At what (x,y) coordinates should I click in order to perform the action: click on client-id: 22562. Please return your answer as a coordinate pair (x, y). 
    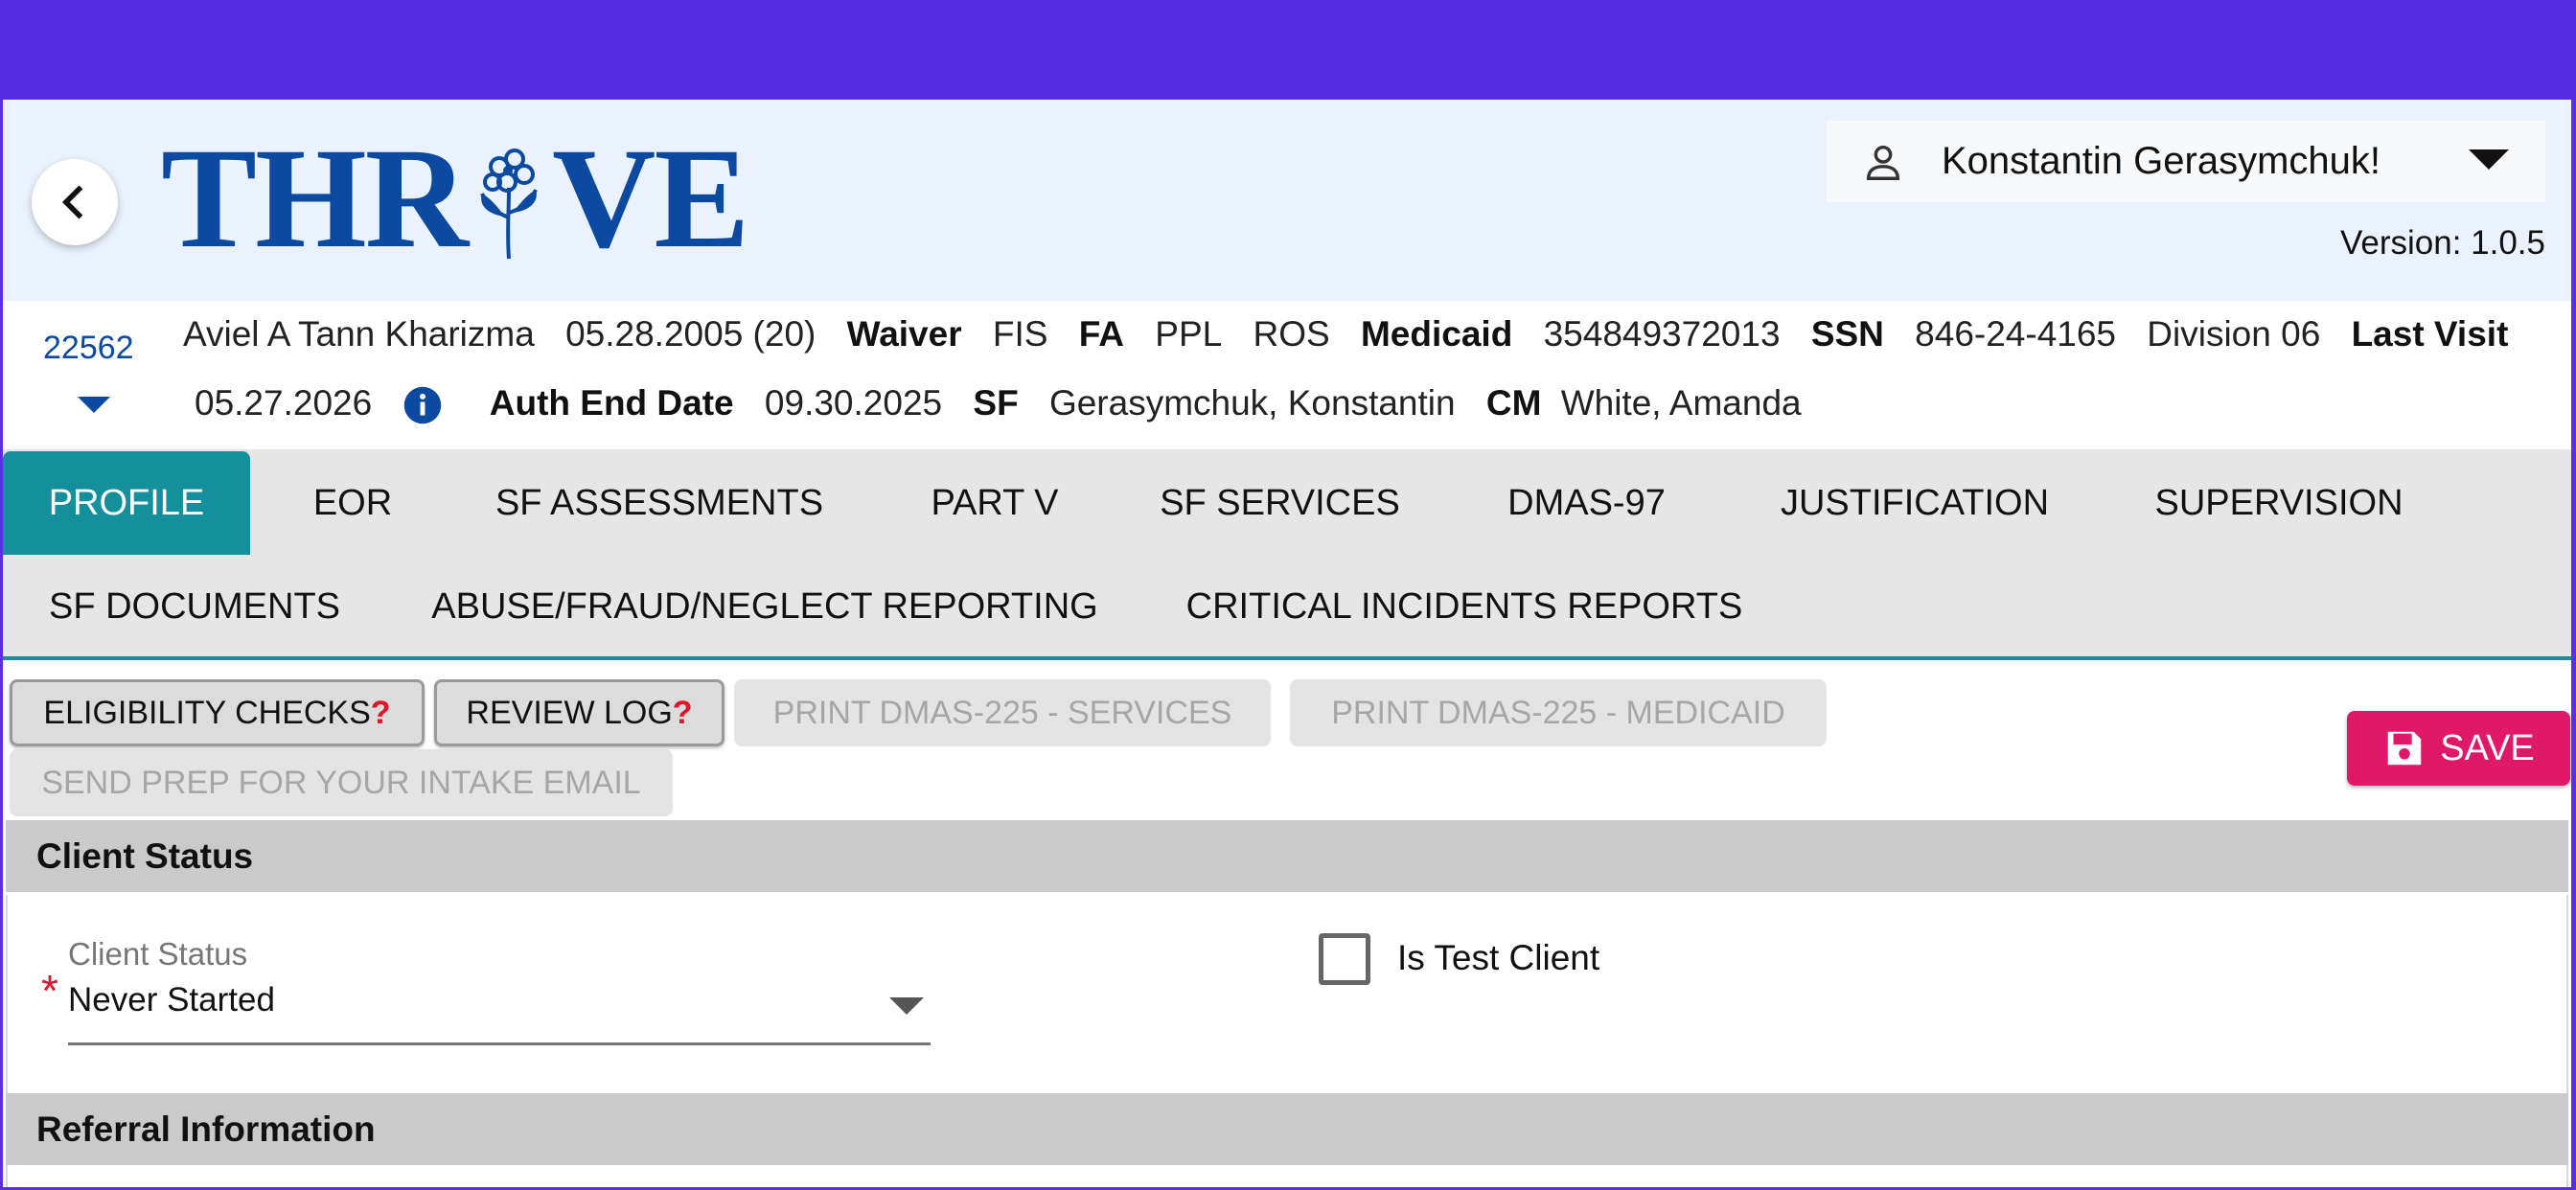
    Looking at the image, I should click on (88, 349).